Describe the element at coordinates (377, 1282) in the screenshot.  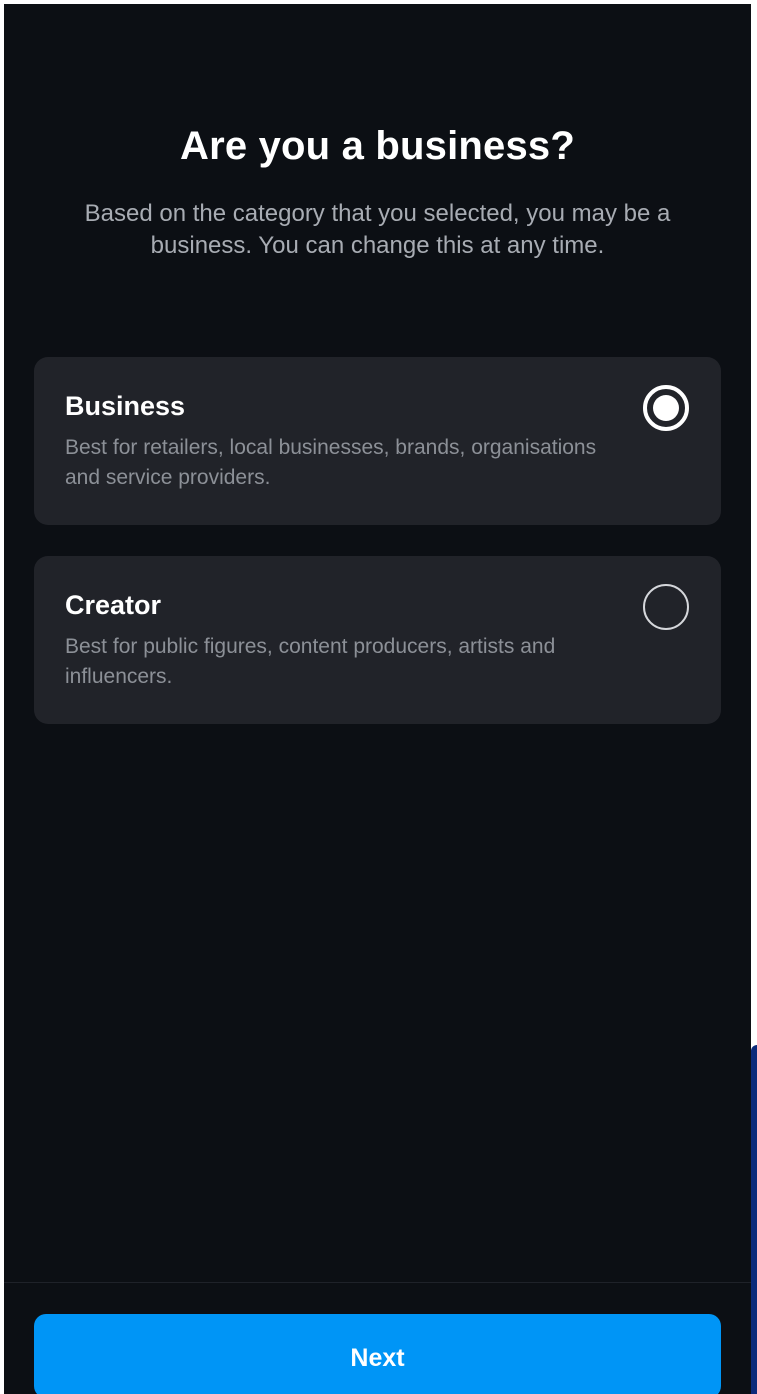
I see `footer-divider` at that location.